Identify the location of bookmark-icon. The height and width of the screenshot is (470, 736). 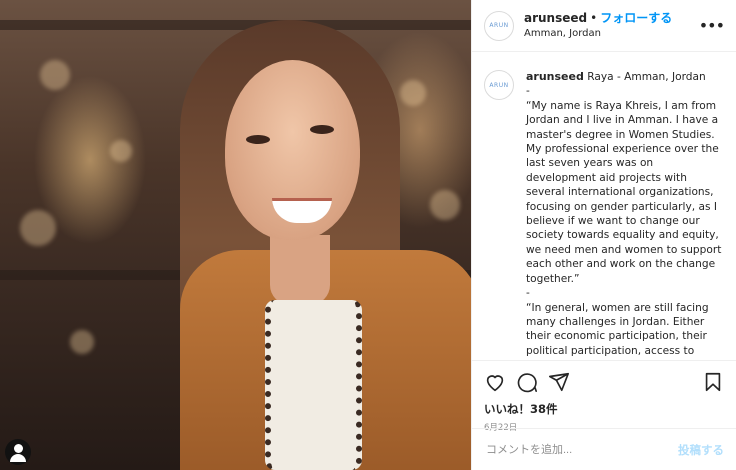
(713, 382).